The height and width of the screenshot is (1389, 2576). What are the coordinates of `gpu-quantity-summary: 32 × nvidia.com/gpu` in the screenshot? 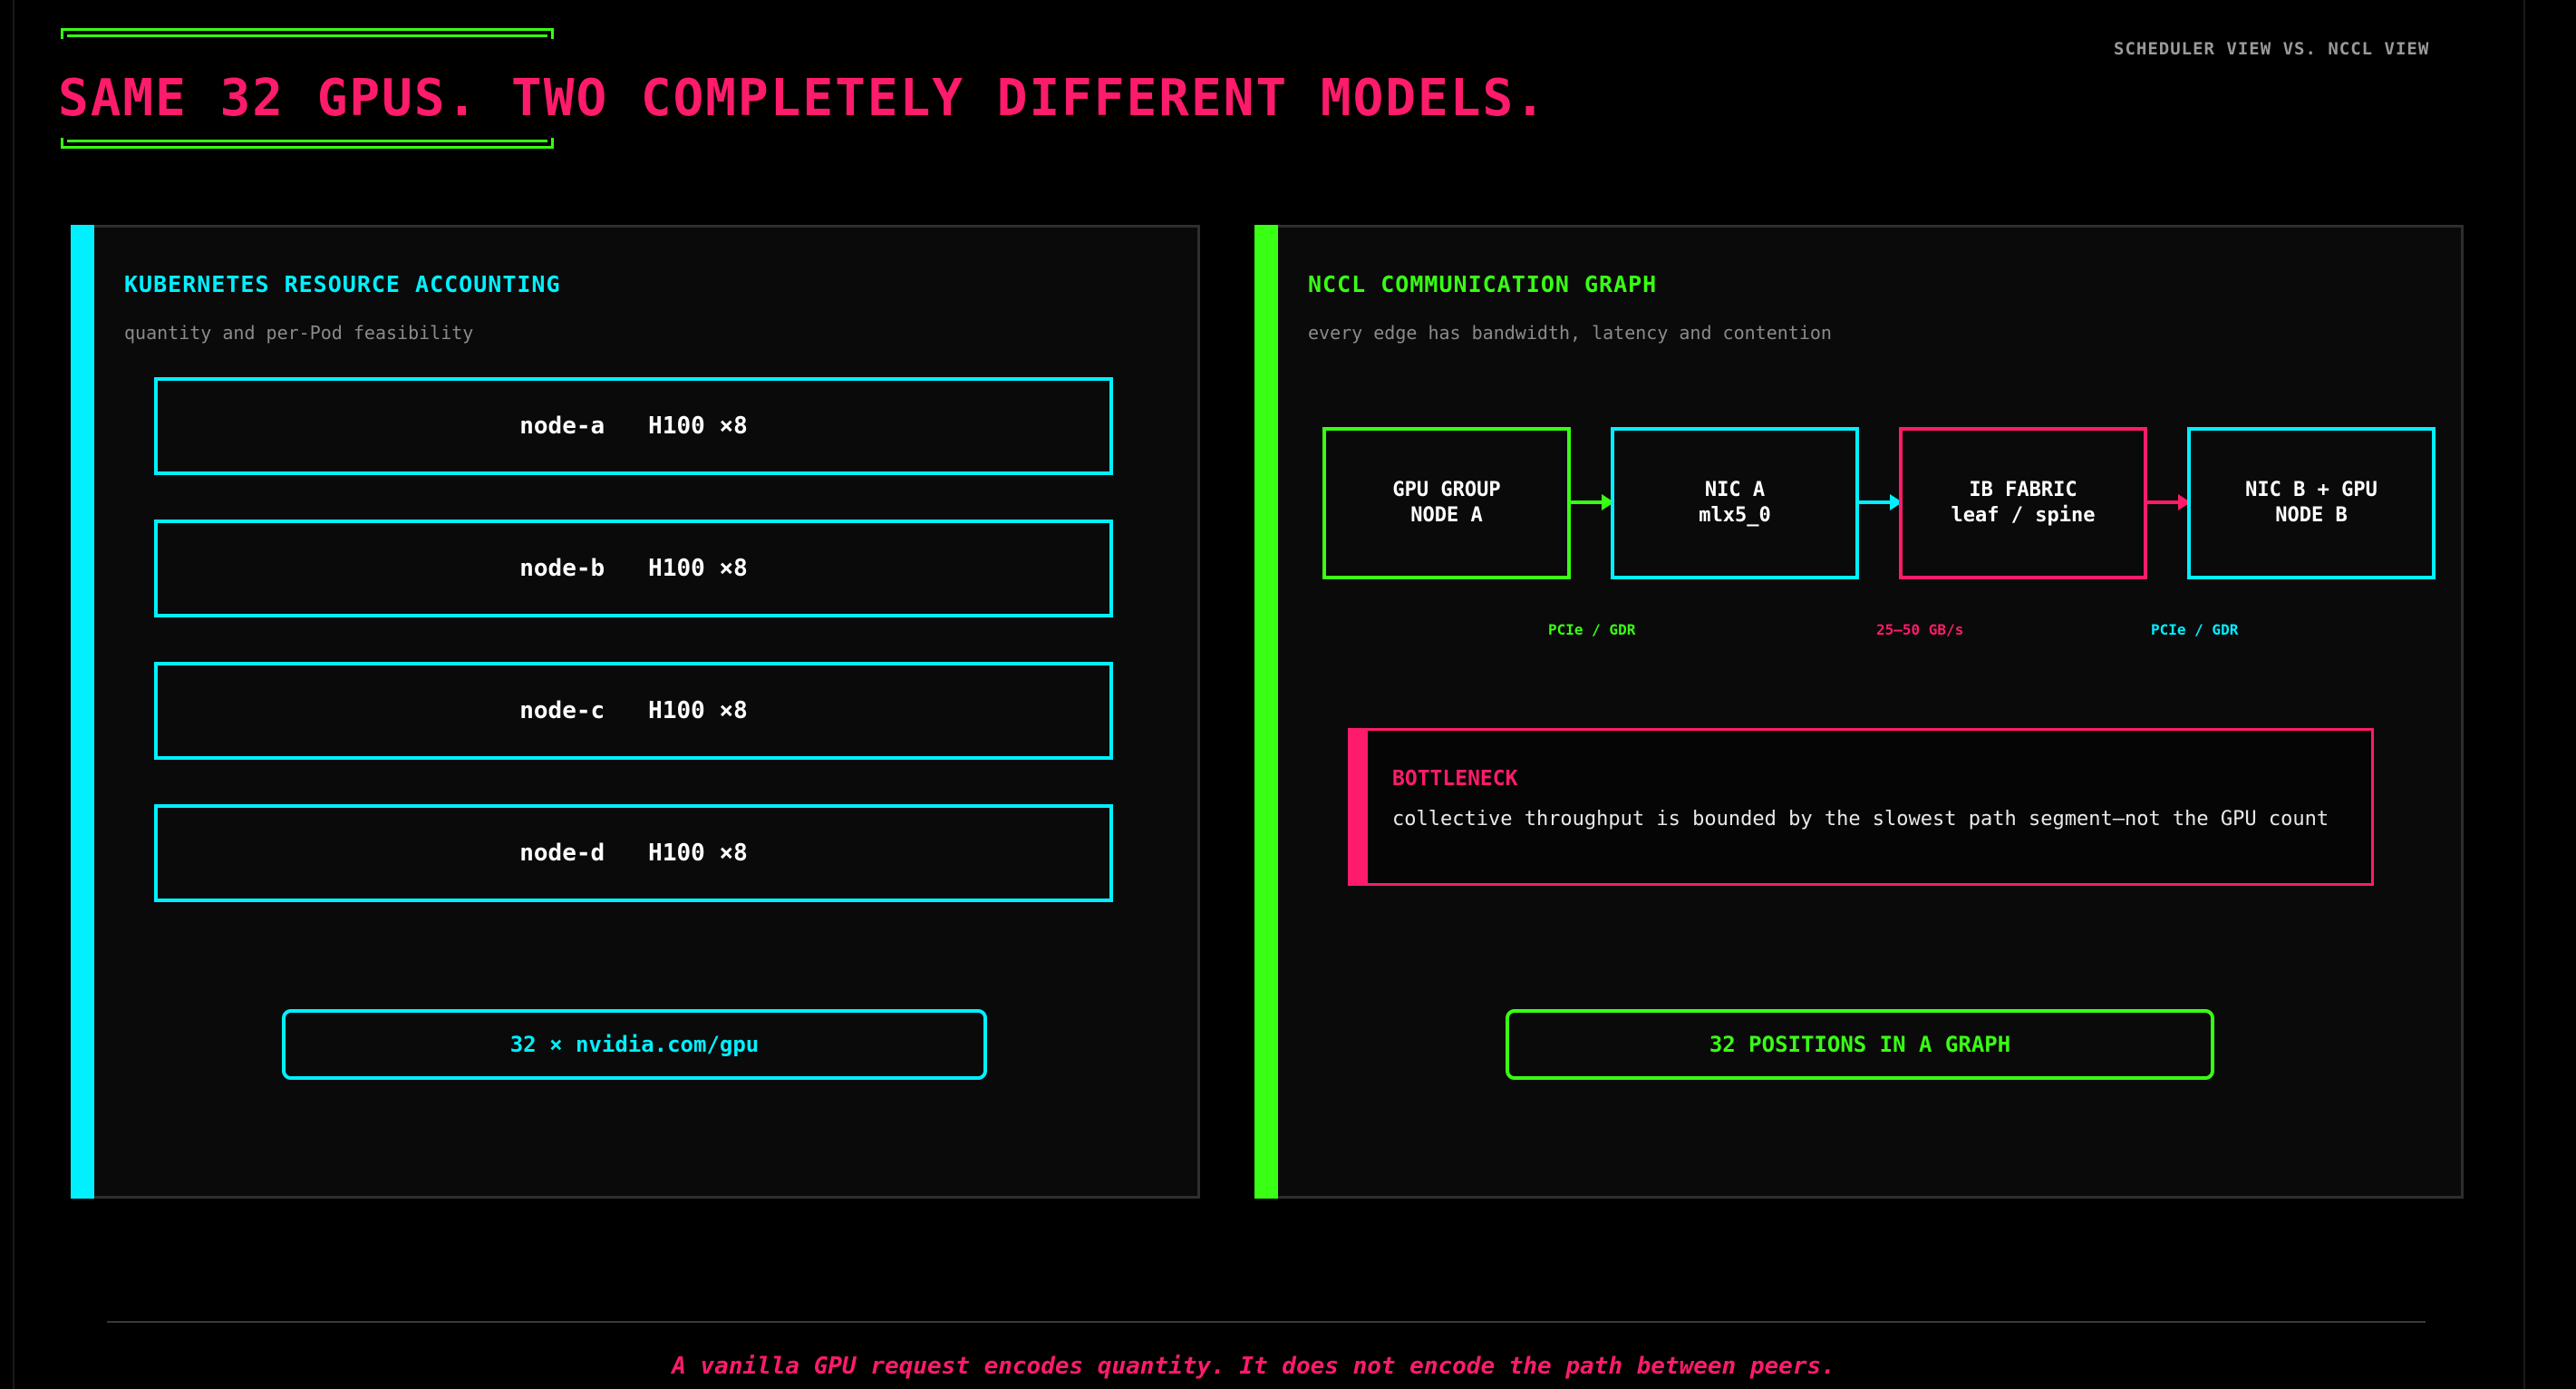 It's located at (634, 1044).